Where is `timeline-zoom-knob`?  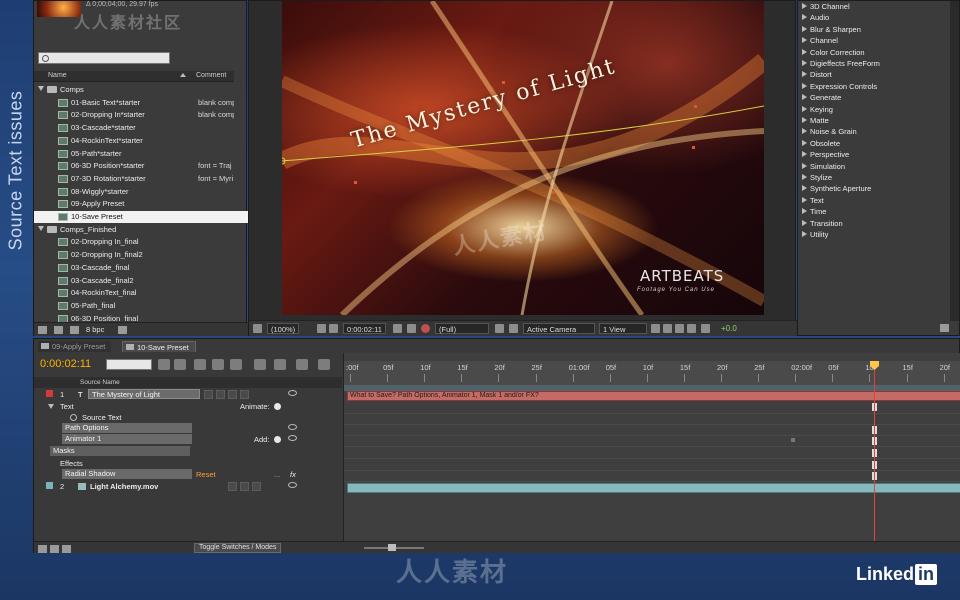 timeline-zoom-knob is located at coordinates (392, 547).